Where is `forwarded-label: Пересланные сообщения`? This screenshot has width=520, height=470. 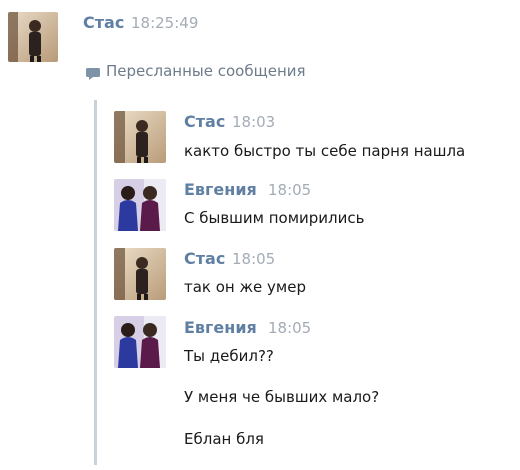
forwarded-label: Пересланные сообщения is located at coordinates (206, 71).